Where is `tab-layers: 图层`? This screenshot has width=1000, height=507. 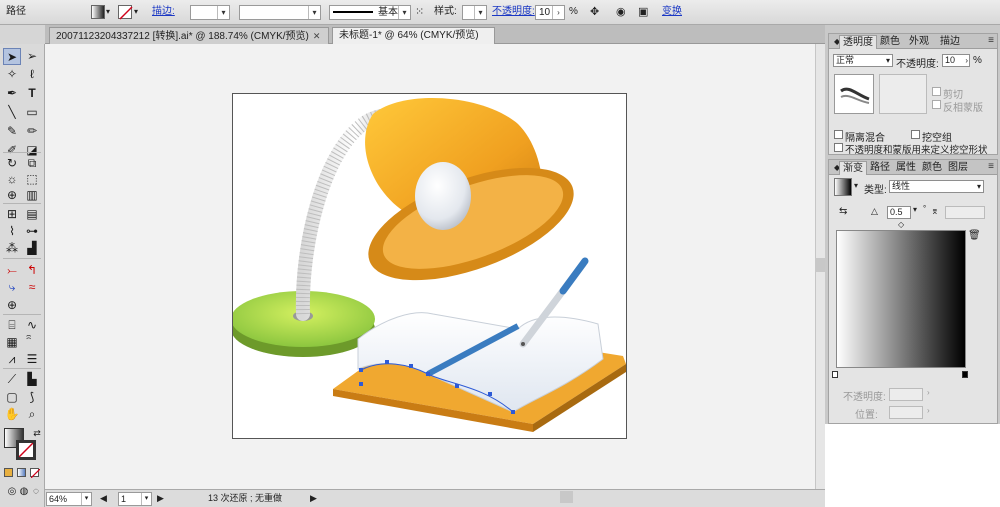
tab-layers: 图层 is located at coordinates (958, 168).